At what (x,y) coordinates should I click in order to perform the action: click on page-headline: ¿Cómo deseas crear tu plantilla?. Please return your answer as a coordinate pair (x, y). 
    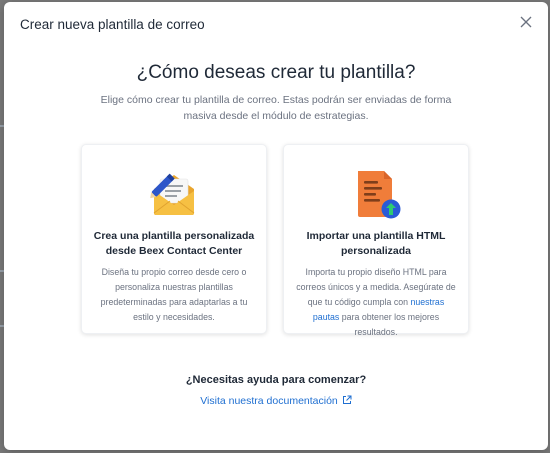
    Looking at the image, I should click on (276, 72).